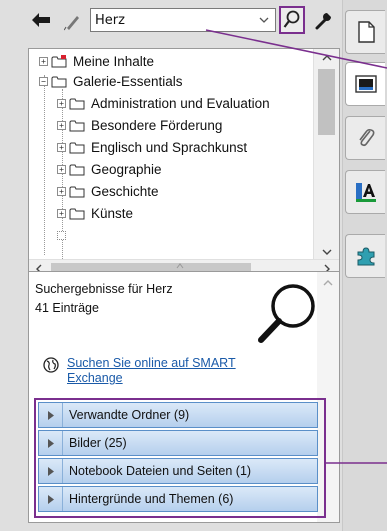 Image resolution: width=387 pixels, height=531 pixels. I want to click on category-label: Notebook Dateien und Seiten (1), so click(160, 471).